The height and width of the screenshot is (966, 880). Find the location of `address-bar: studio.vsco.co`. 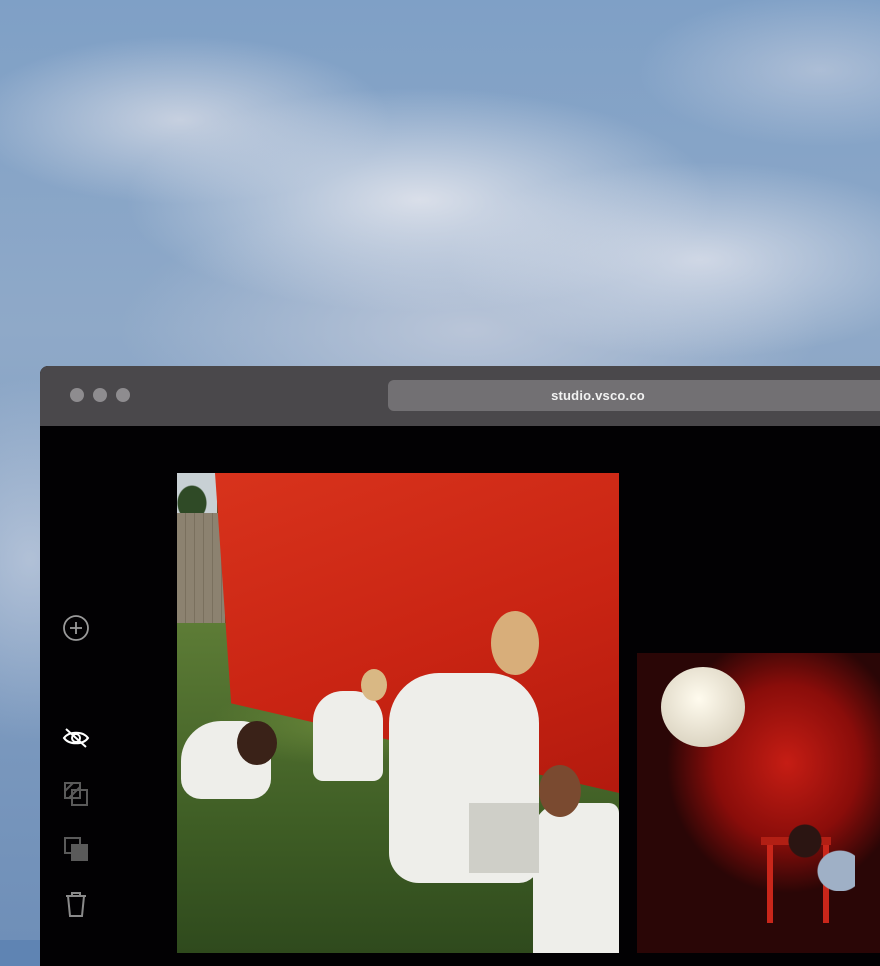

address-bar: studio.vsco.co is located at coordinates (634, 395).